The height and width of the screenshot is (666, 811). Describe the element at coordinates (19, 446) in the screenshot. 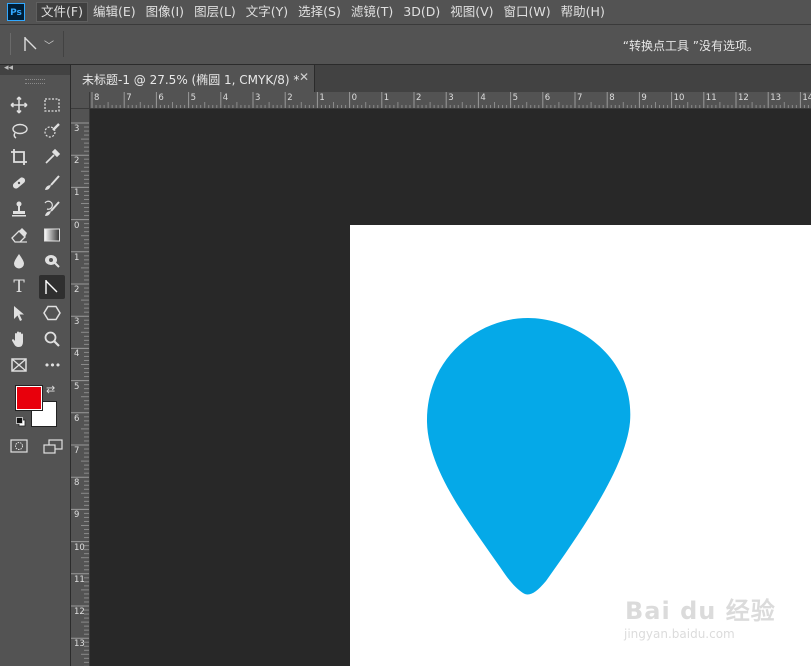

I see `quick-mask-icon` at that location.